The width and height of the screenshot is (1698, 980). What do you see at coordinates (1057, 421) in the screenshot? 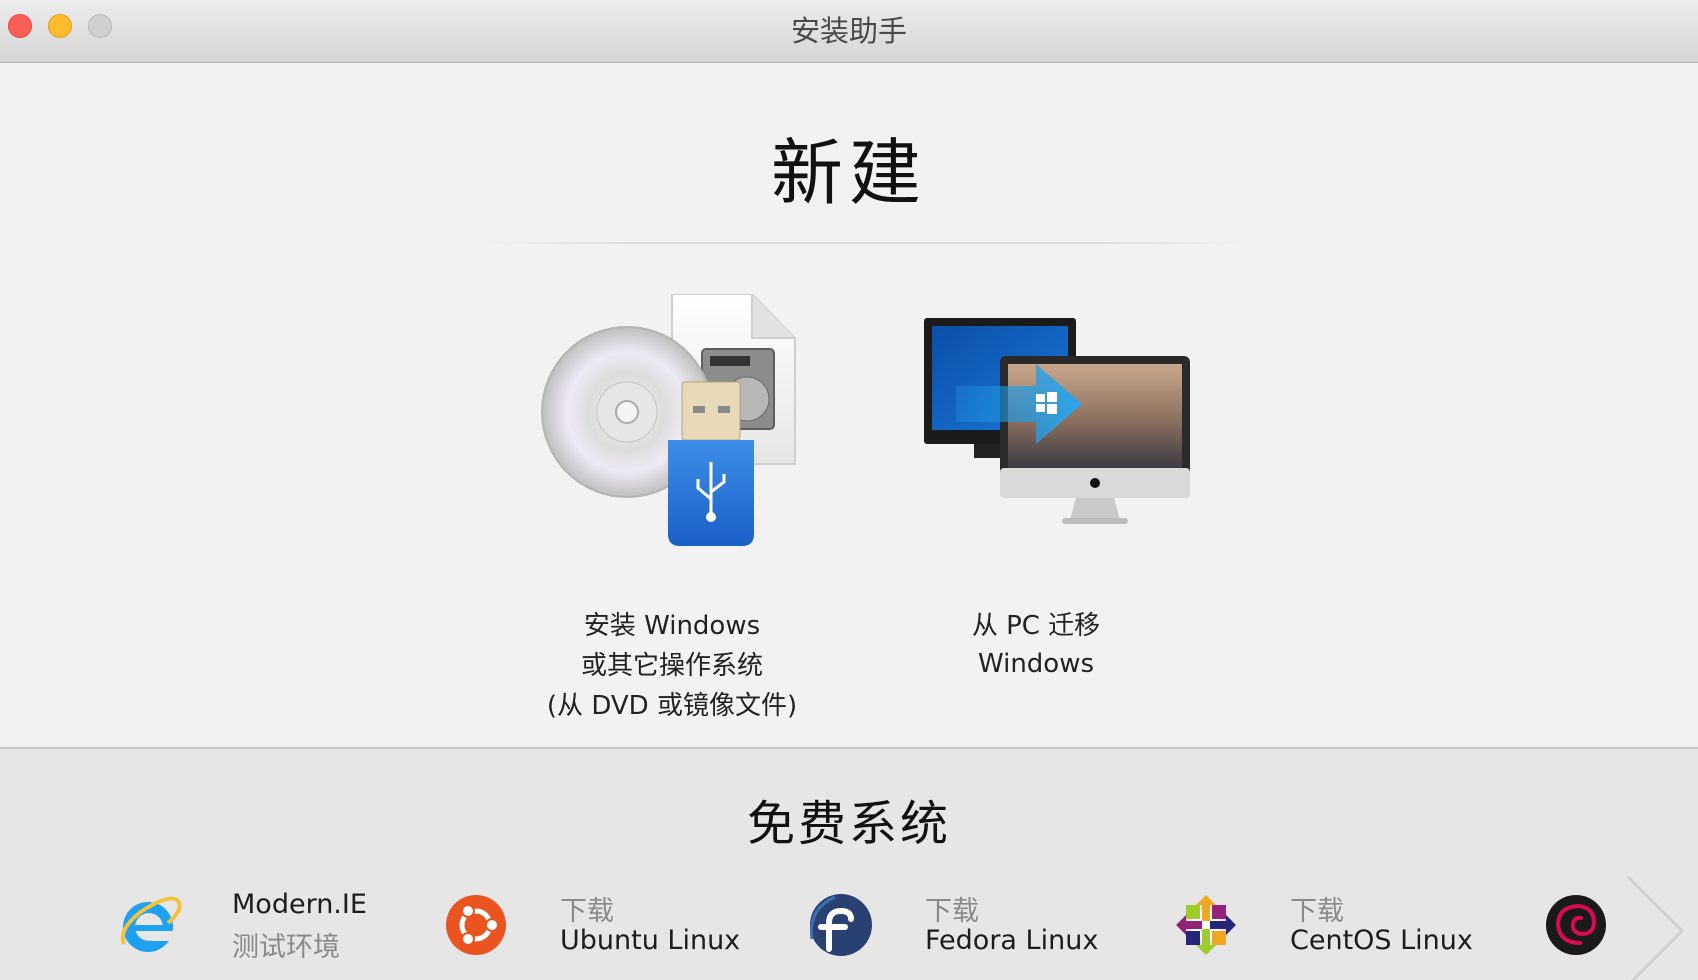
I see `pc-to-mac-icon` at bounding box center [1057, 421].